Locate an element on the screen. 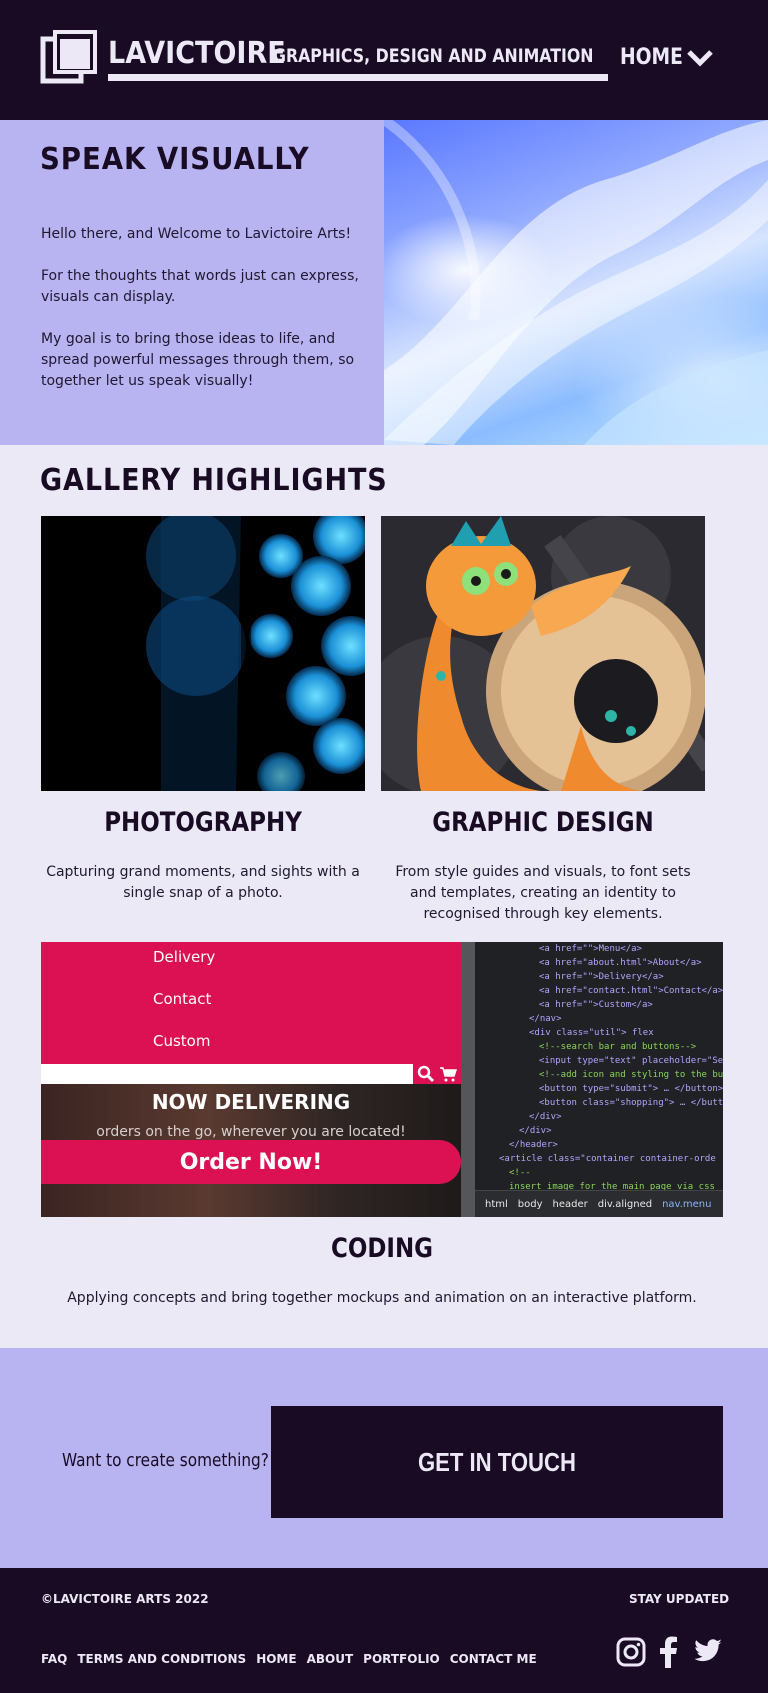  twitter-icon is located at coordinates (707, 1652).